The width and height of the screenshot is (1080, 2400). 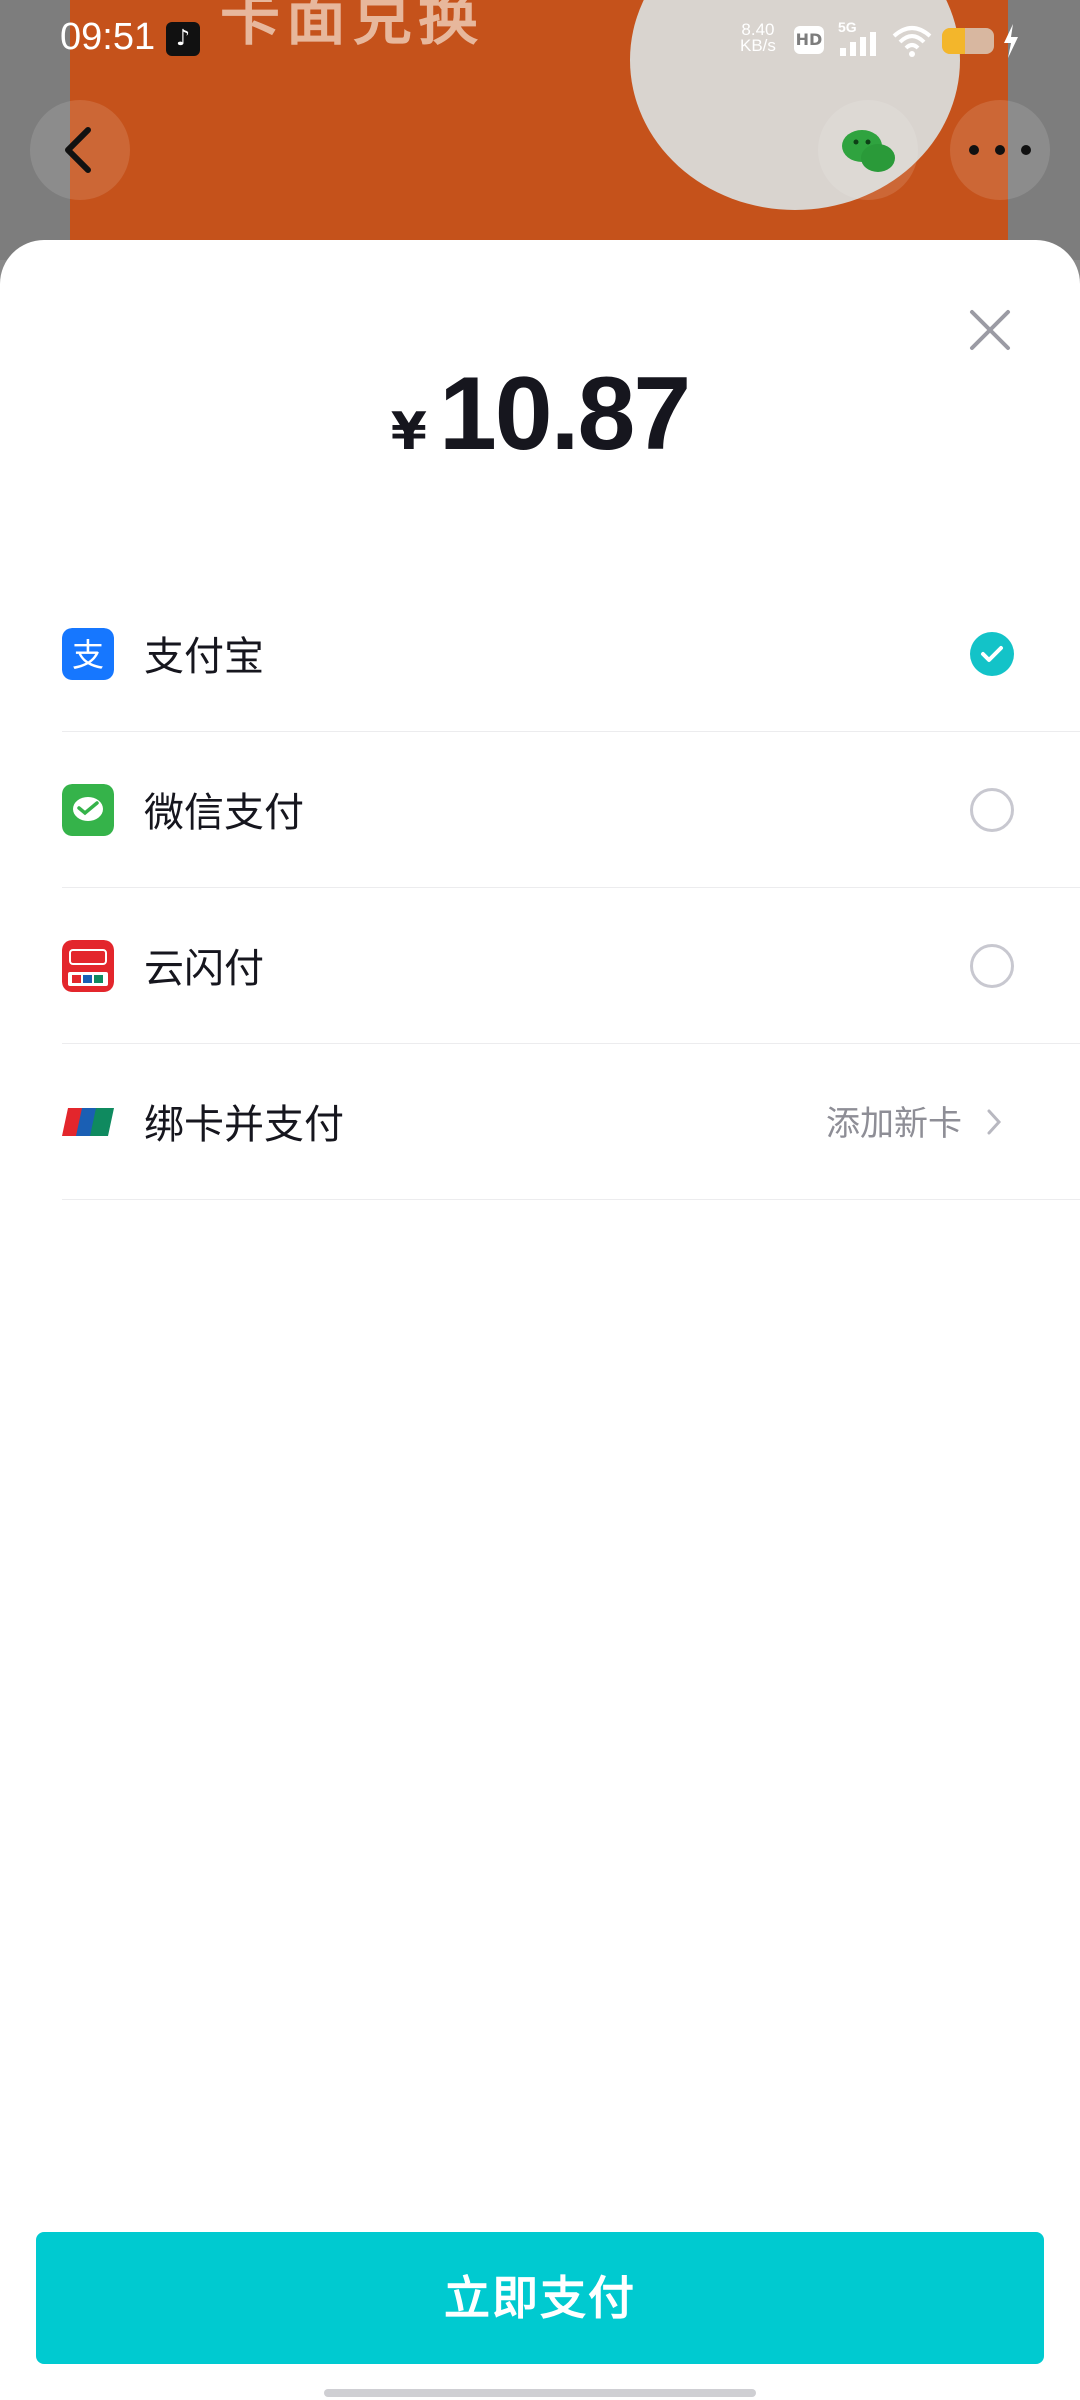 I want to click on status-time: 09:51, so click(x=108, y=37).